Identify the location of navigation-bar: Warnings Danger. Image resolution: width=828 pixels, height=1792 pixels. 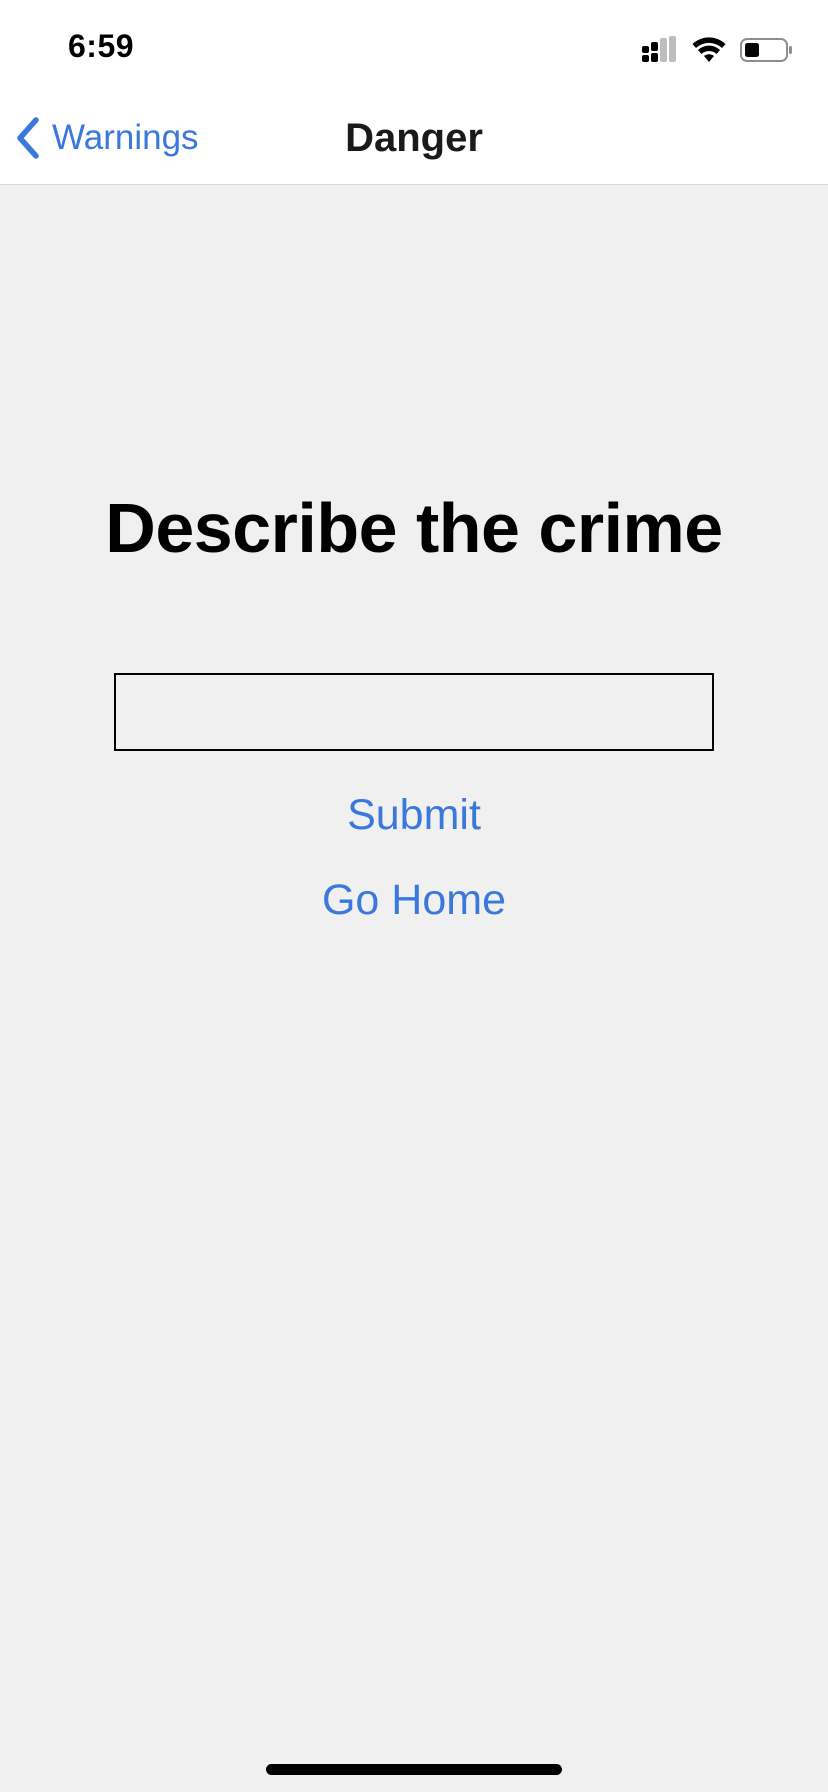
(414, 138).